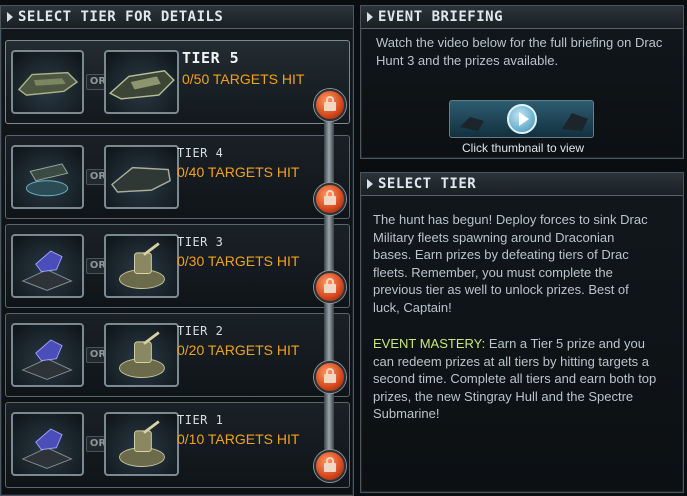 Image resolution: width=687 pixels, height=496 pixels. Describe the element at coordinates (523, 148) in the screenshot. I see `video-caption: Click thumbnail to view` at that location.